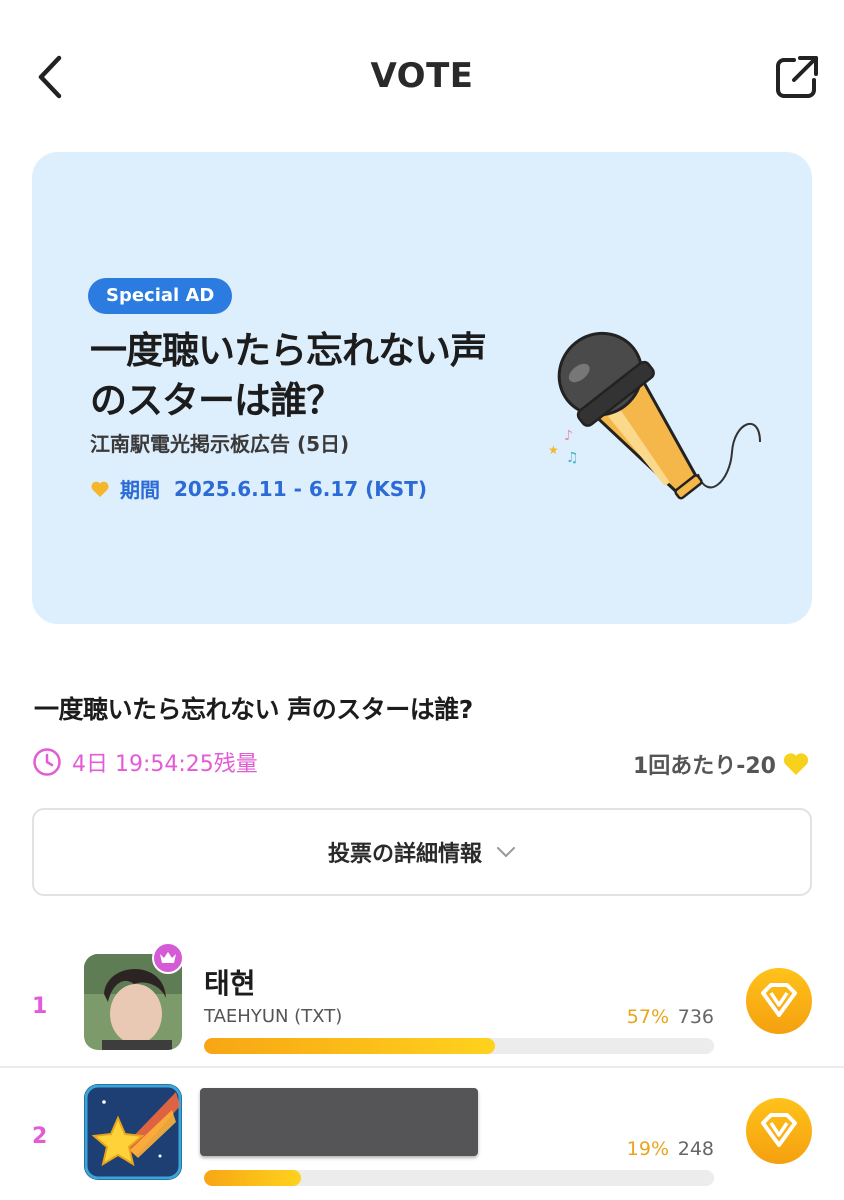 The image size is (844, 1200). I want to click on vote-count: 248, so click(695, 1149).